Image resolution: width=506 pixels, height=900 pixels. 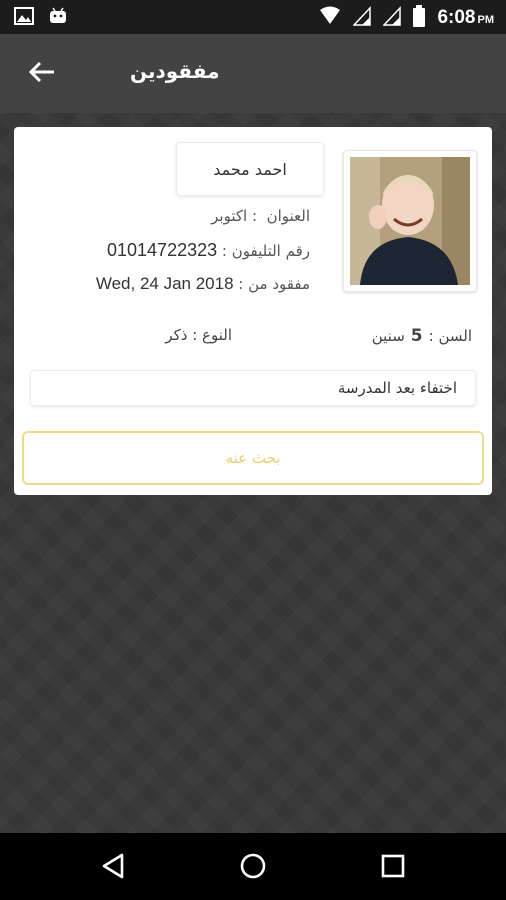 I want to click on nav-home-button, so click(x=253, y=868).